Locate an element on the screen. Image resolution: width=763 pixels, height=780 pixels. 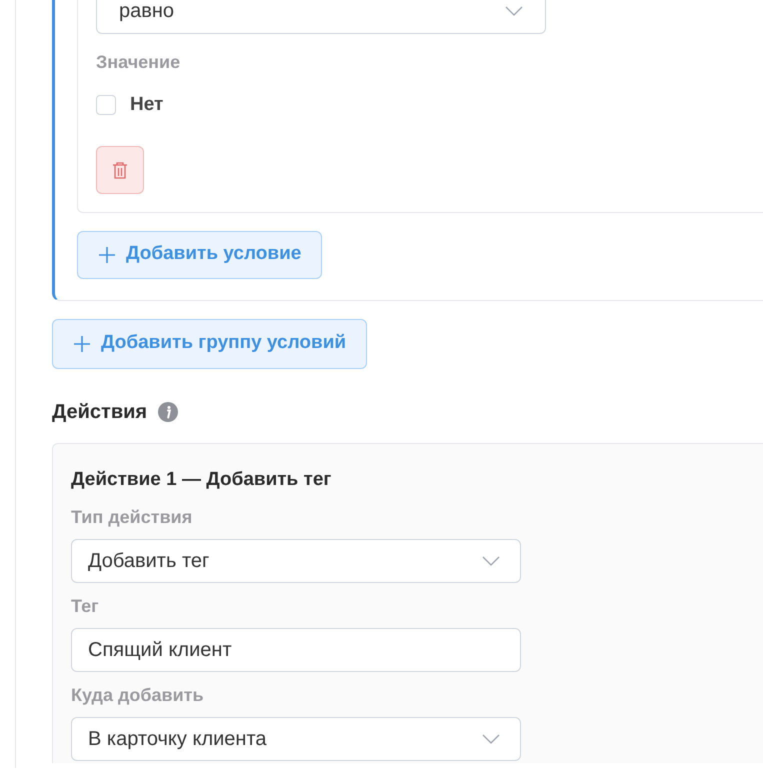
checkbox is located at coordinates (106, 105).